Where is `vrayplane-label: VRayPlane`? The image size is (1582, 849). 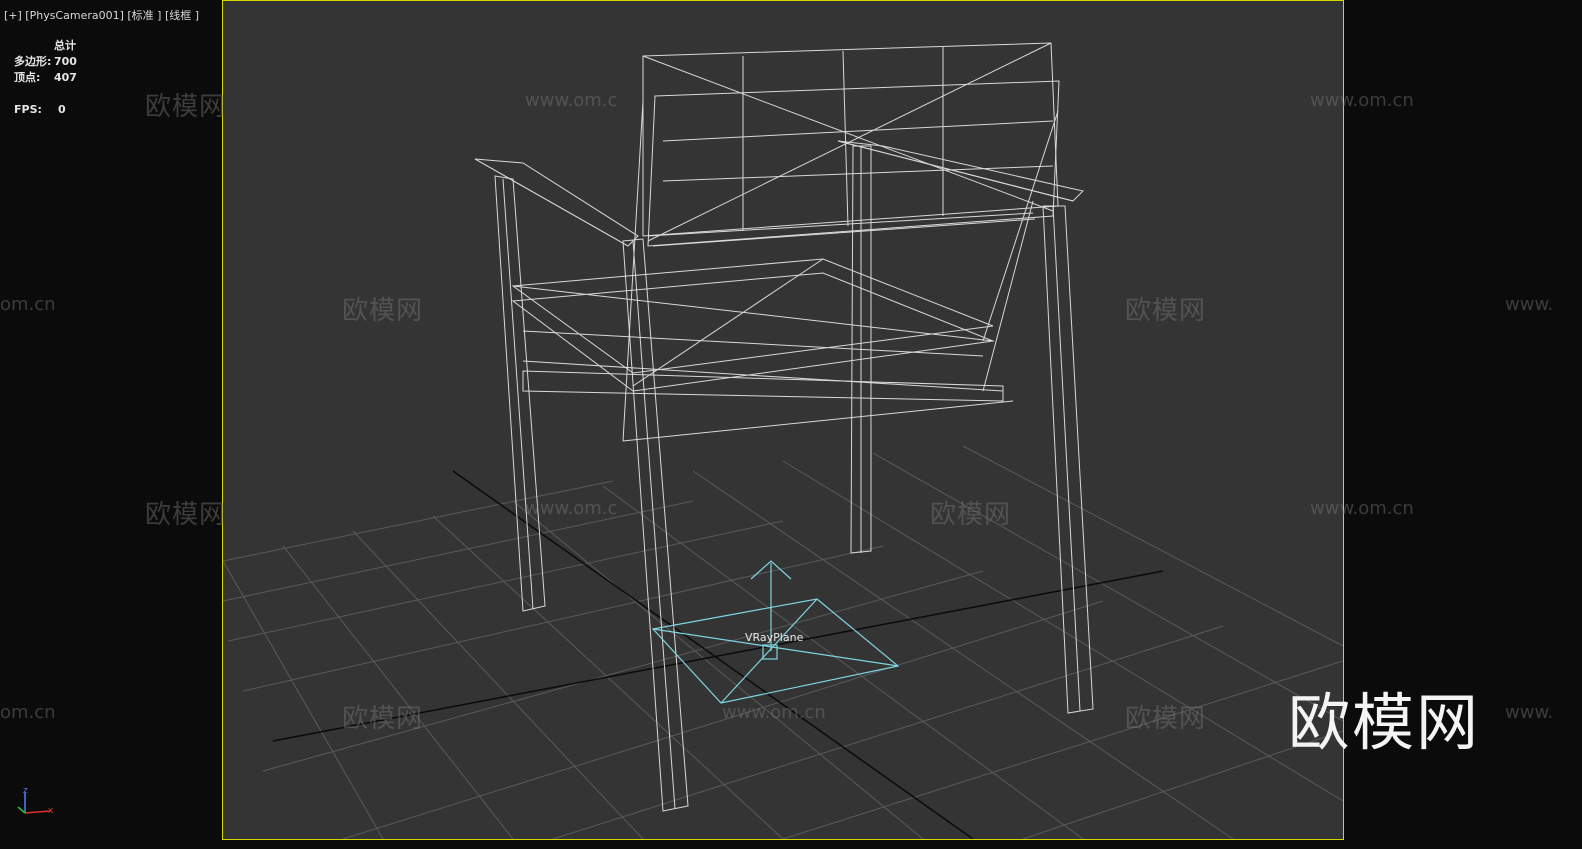
vrayplane-label: VRayPlane is located at coordinates (774, 637).